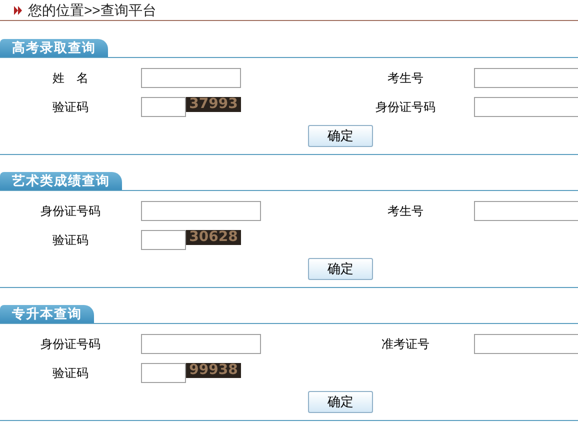 This screenshot has height=435, width=578. What do you see at coordinates (213, 237) in the screenshot?
I see `captcha-code: 30628` at bounding box center [213, 237].